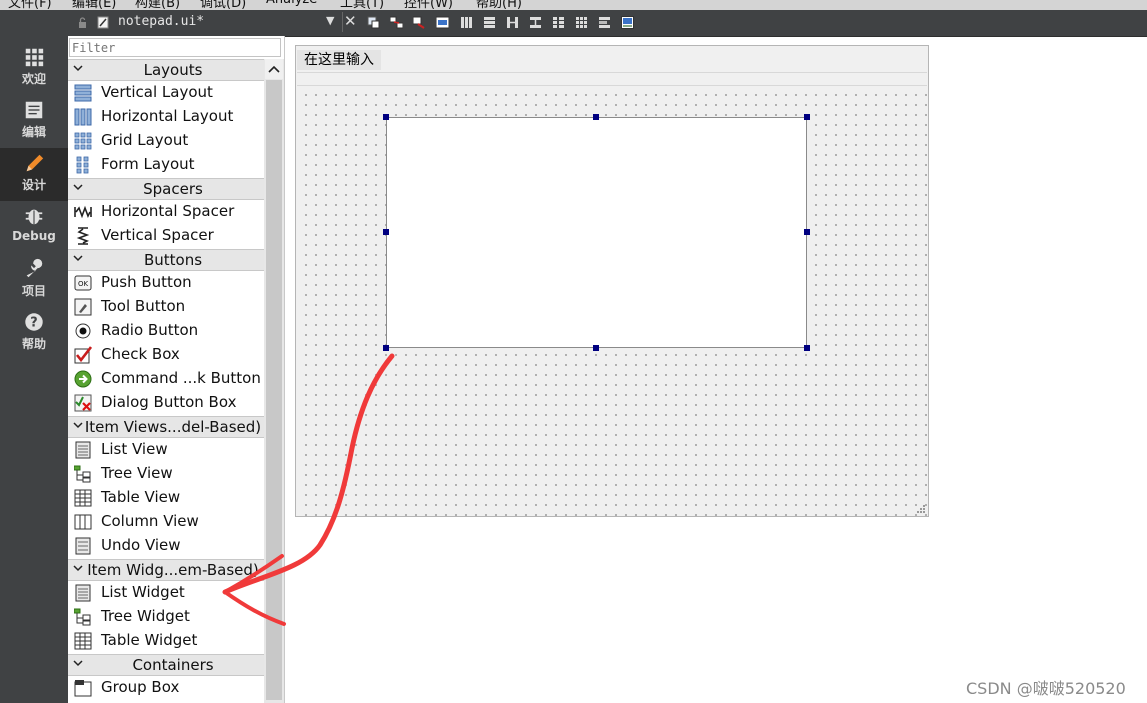 The width and height of the screenshot is (1147, 703). I want to click on category-header: Layouts, so click(166, 70).